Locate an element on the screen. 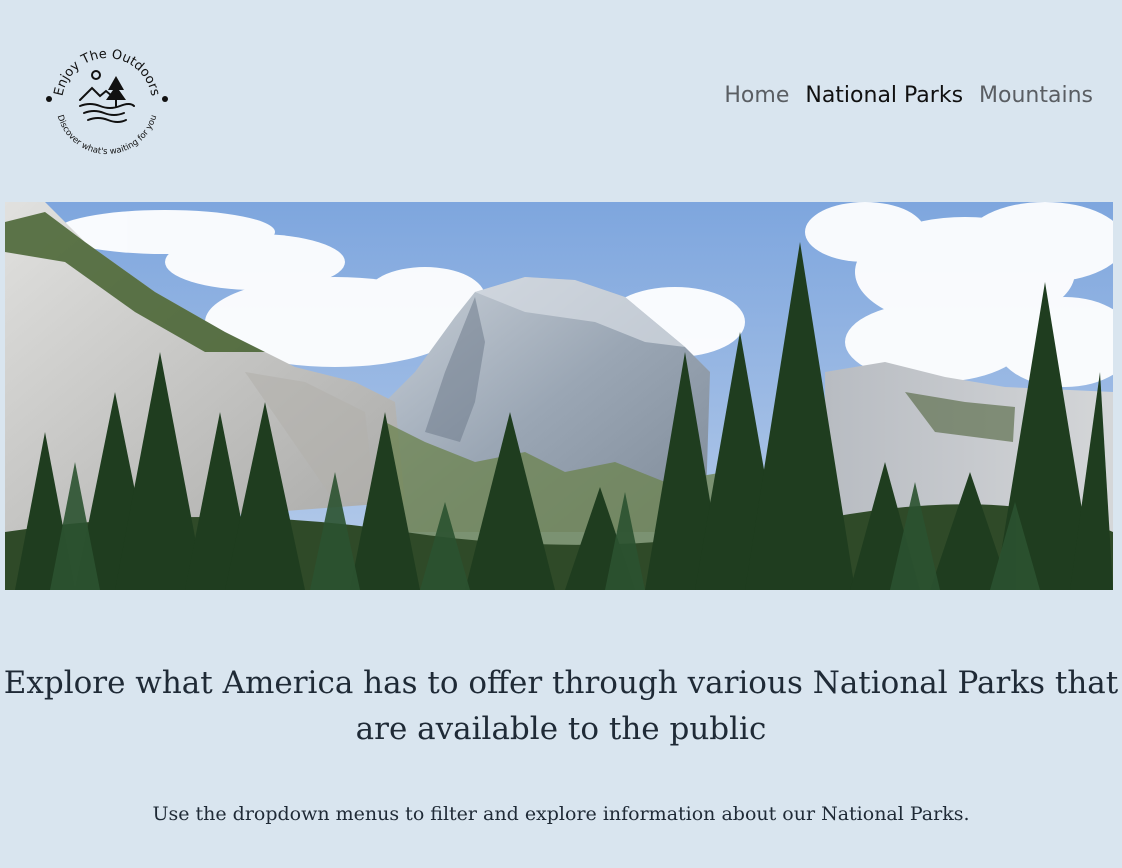 Image resolution: width=1122 pixels, height=868 pixels. nav-home-link: Home is located at coordinates (756, 96).